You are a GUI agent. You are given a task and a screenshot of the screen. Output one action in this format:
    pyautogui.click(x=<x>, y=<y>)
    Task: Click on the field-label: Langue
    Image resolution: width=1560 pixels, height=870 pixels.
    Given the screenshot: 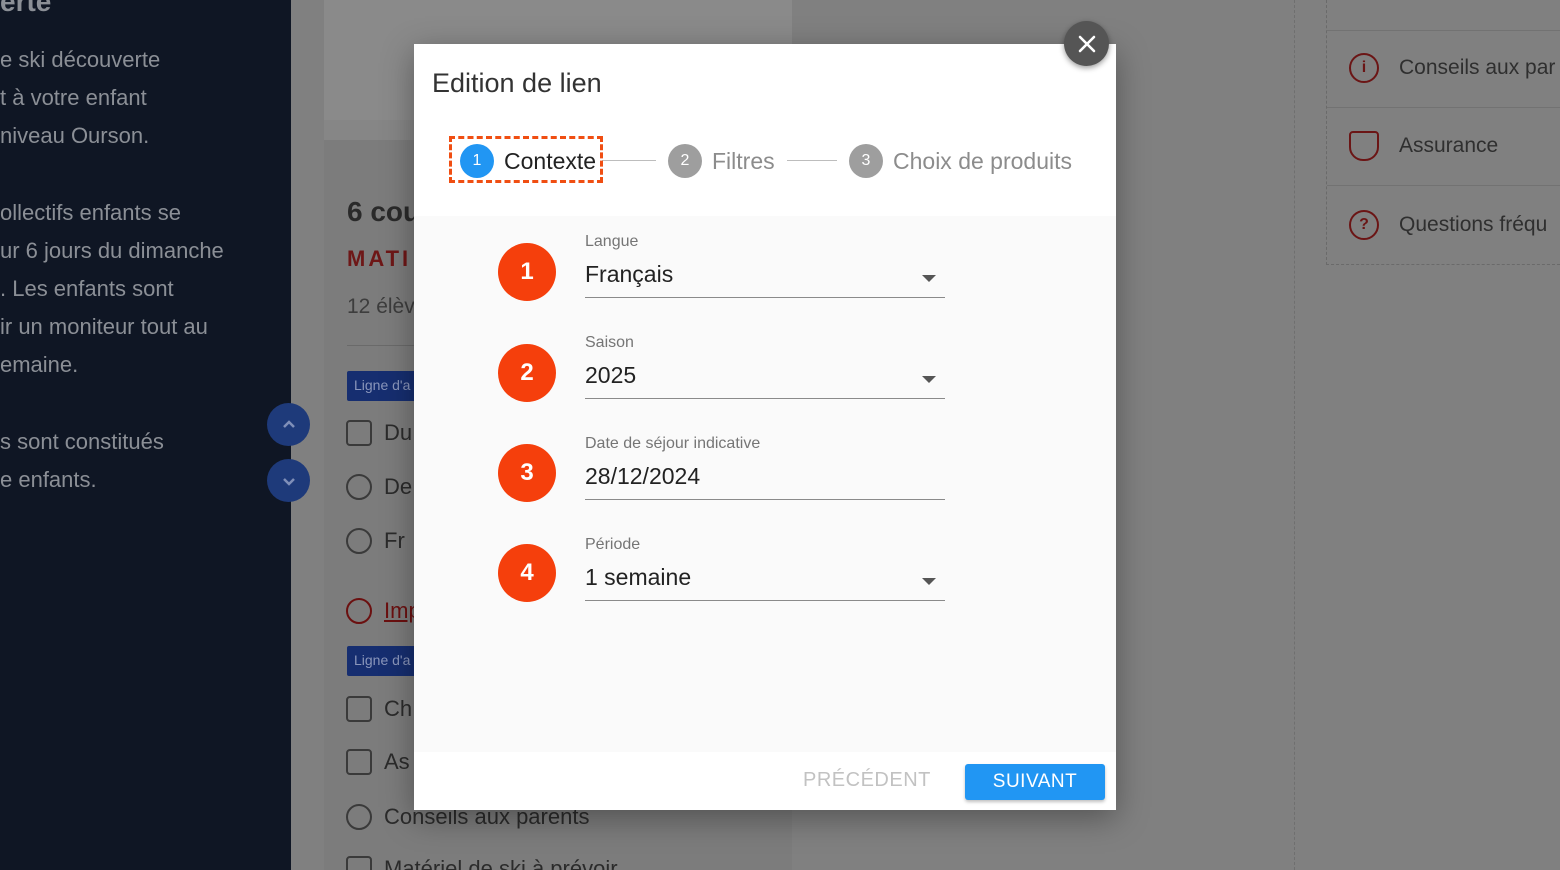 What is the action you would take?
    pyautogui.click(x=612, y=241)
    